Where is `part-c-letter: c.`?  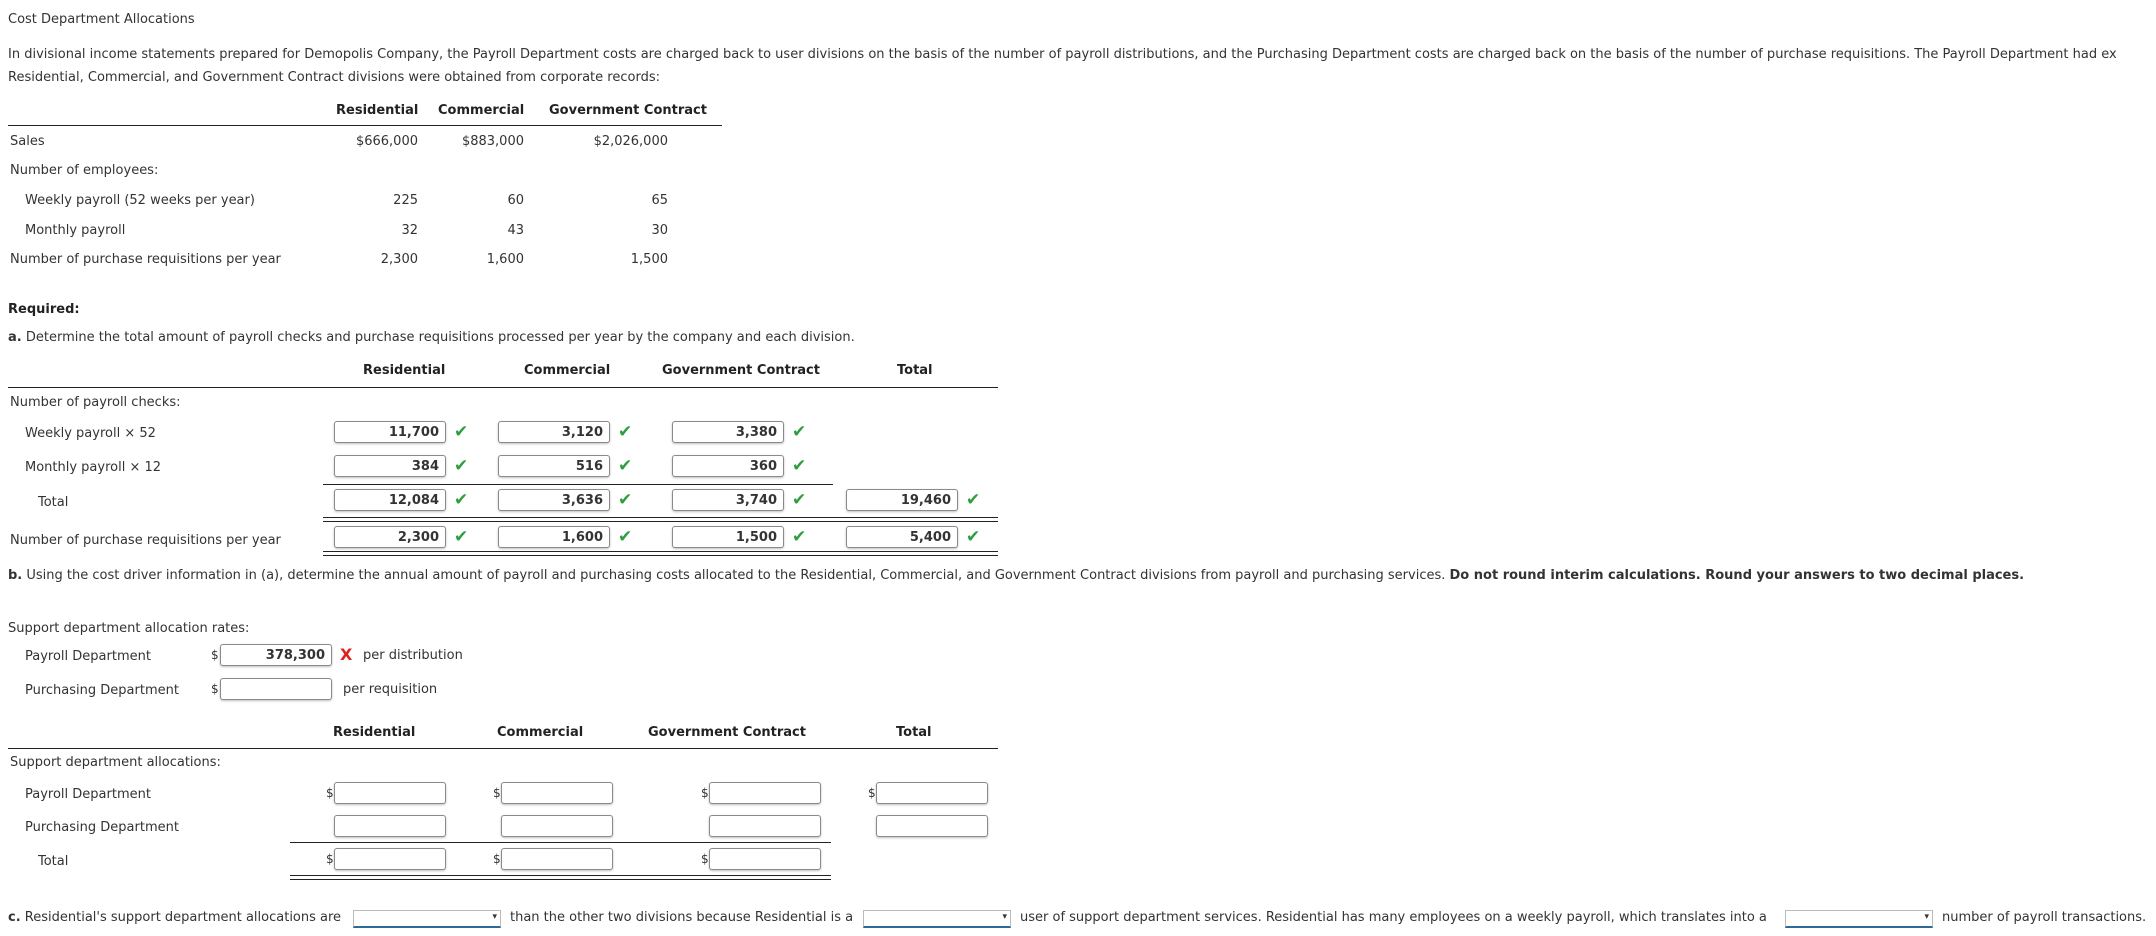 part-c-letter: c. is located at coordinates (14, 917).